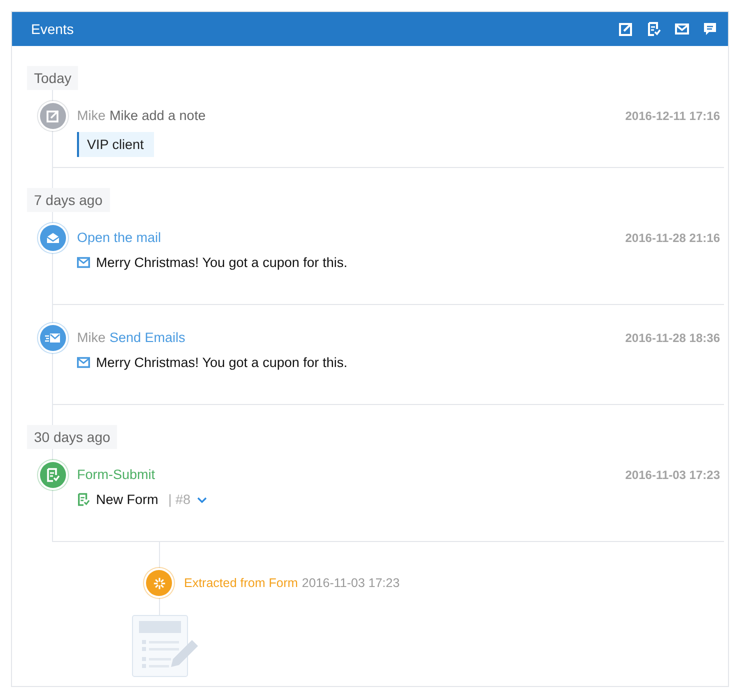 This screenshot has height=698, width=740. I want to click on event-title: Open the mail, so click(119, 238).